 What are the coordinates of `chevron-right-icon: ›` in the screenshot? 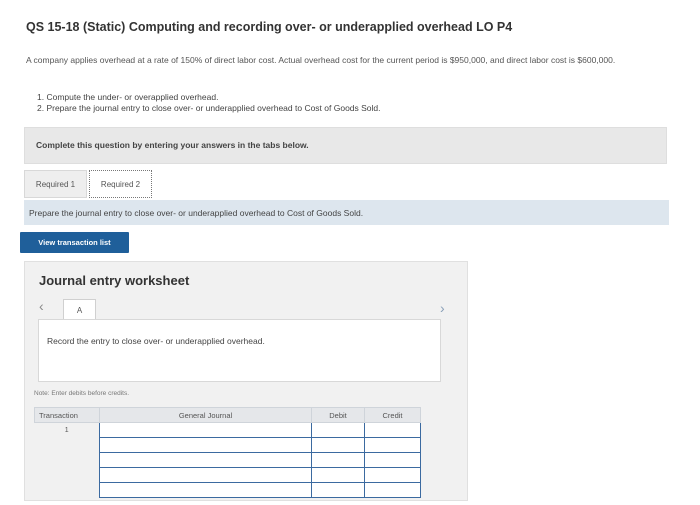 It's located at (442, 308).